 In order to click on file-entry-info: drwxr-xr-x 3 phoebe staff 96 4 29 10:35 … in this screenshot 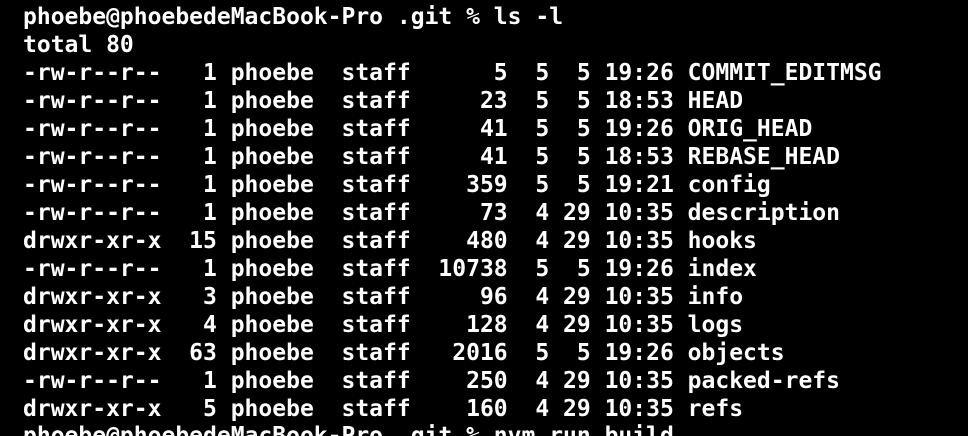, I will do `click(383, 297)`.